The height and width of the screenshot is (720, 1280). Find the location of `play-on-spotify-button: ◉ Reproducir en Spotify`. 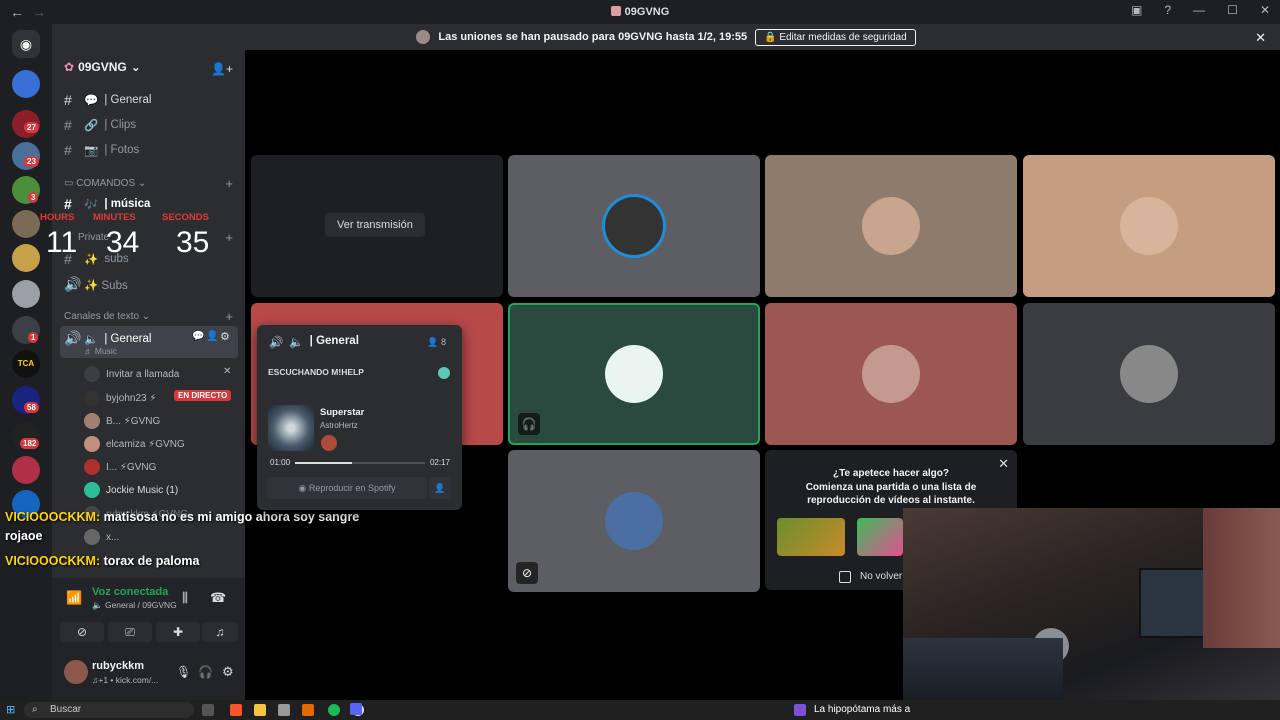

play-on-spotify-button: ◉ Reproducir en Spotify is located at coordinates (347, 488).